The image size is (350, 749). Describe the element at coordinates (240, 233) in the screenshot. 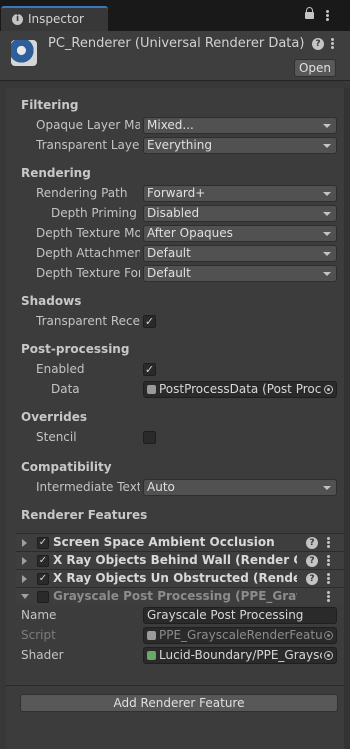

I see `depth-texture-mode-dropdown: After Opaques` at that location.